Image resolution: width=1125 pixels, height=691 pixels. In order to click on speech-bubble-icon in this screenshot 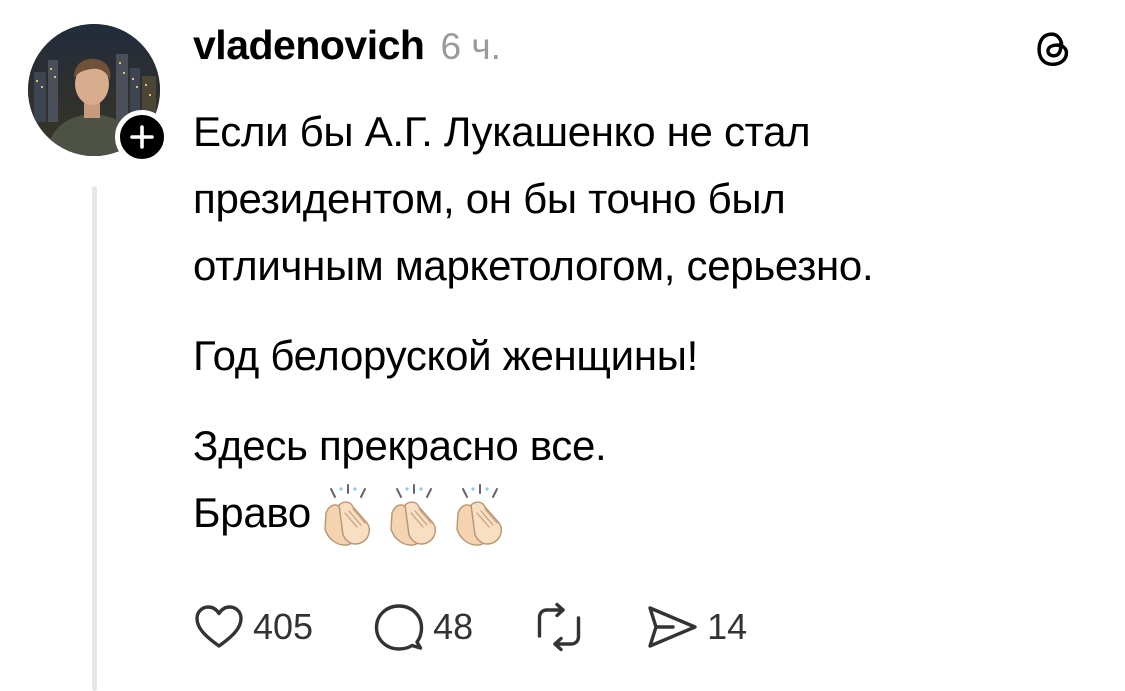, I will do `click(399, 627)`.